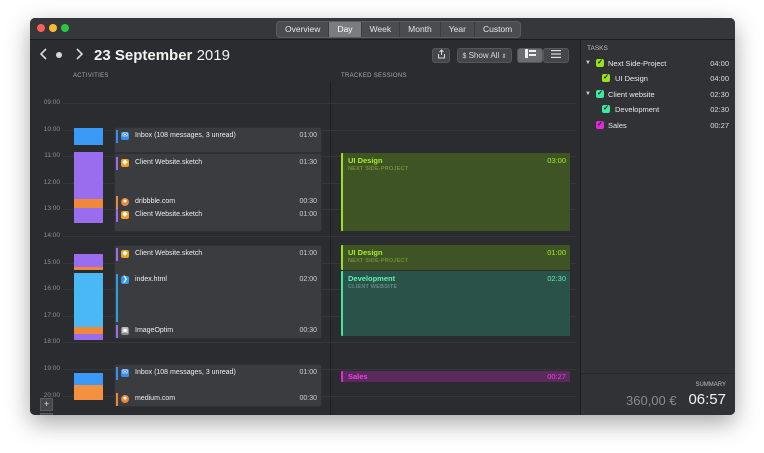 This screenshot has height=453, width=764. Describe the element at coordinates (169, 214) in the screenshot. I see `activity-label: Client Website.sketch` at that location.